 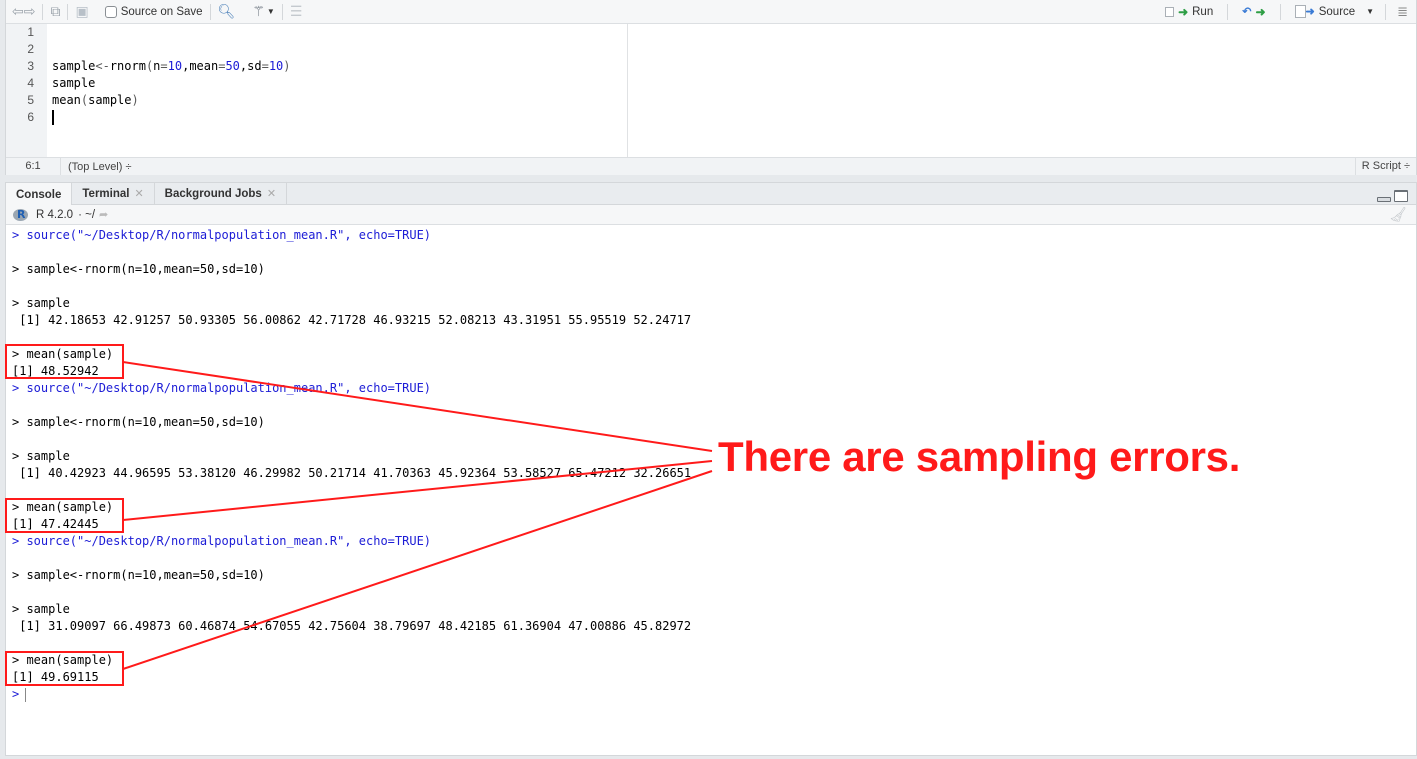 I want to click on print-margin, so click(x=627, y=90).